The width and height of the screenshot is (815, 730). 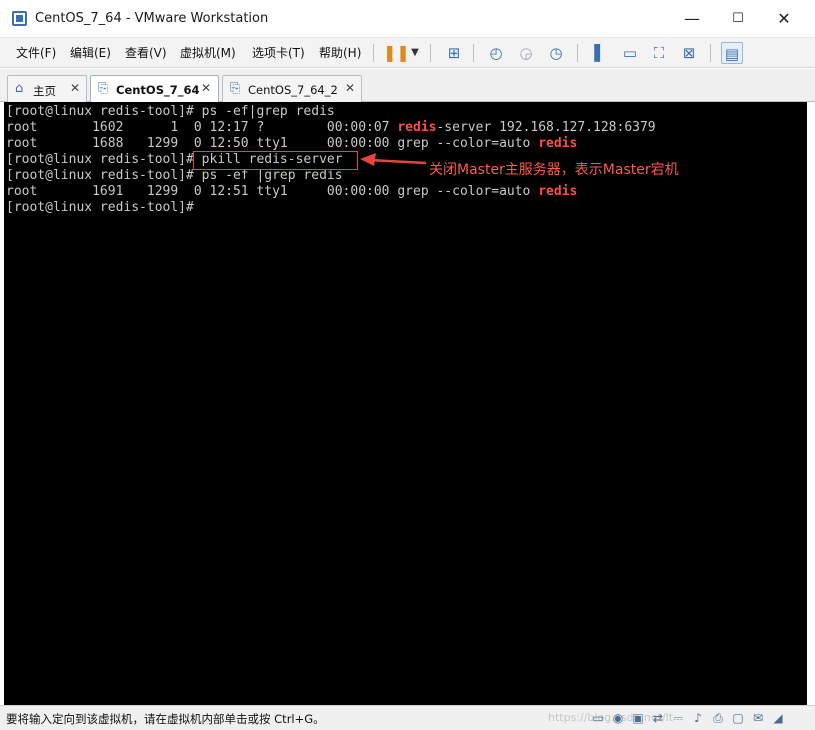 What do you see at coordinates (689, 53) in the screenshot?
I see `unity-icon: ⊠` at bounding box center [689, 53].